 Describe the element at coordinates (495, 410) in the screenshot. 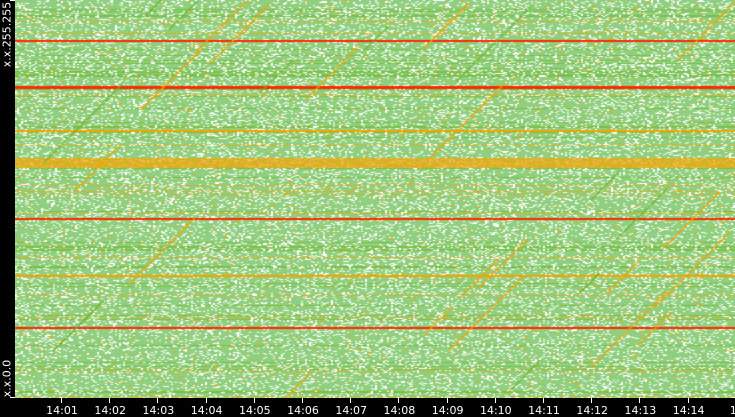

I see `x-tick-label: 14:10` at that location.